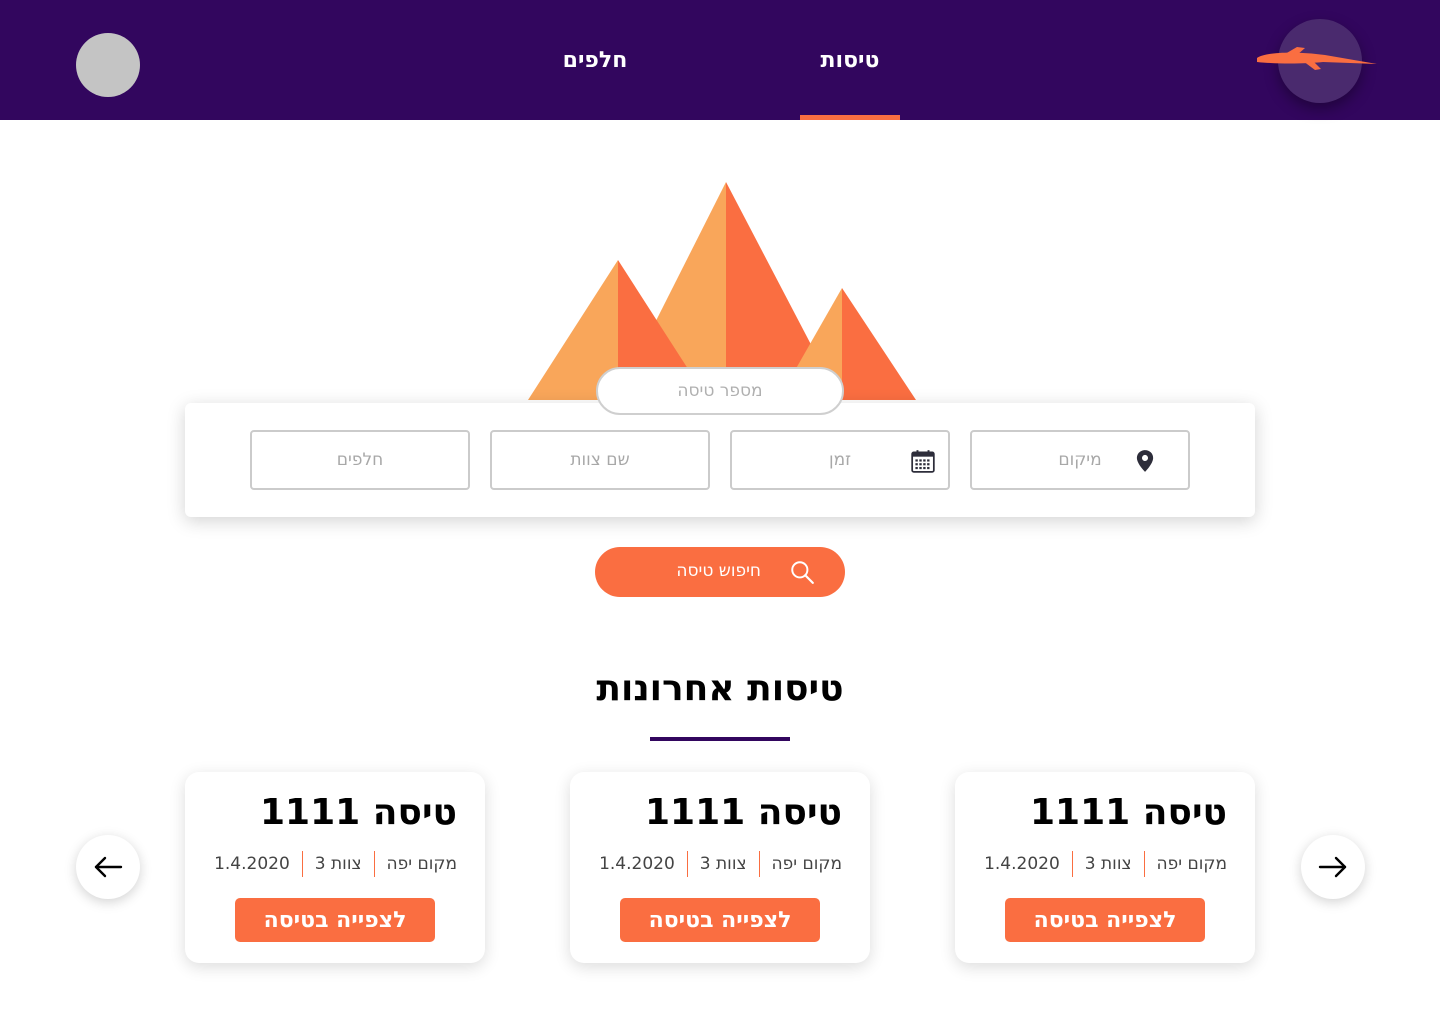 This screenshot has width=1440, height=1020. I want to click on recent-flights-title: טיסות אחרונות, so click(720, 688).